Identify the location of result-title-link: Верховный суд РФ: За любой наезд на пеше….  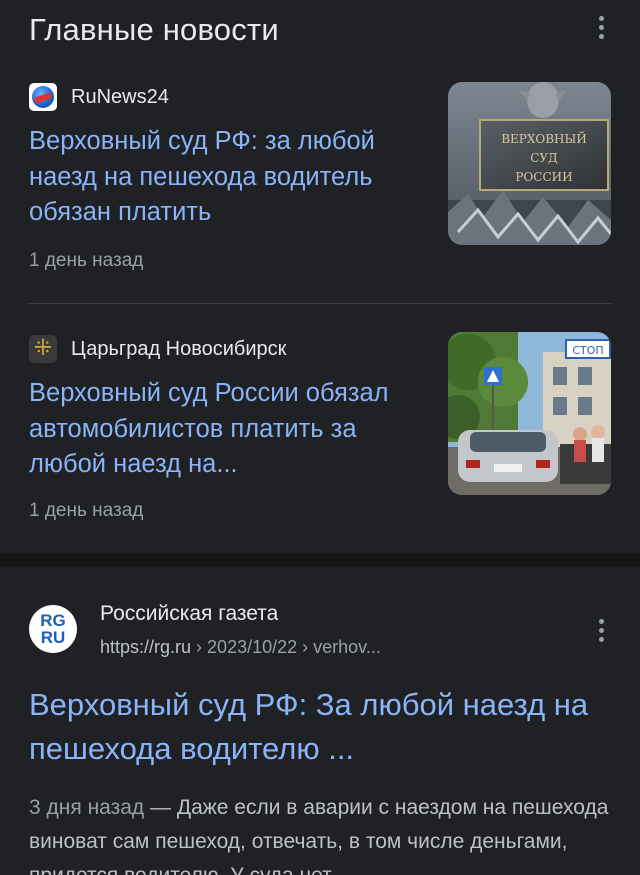
(324, 727).